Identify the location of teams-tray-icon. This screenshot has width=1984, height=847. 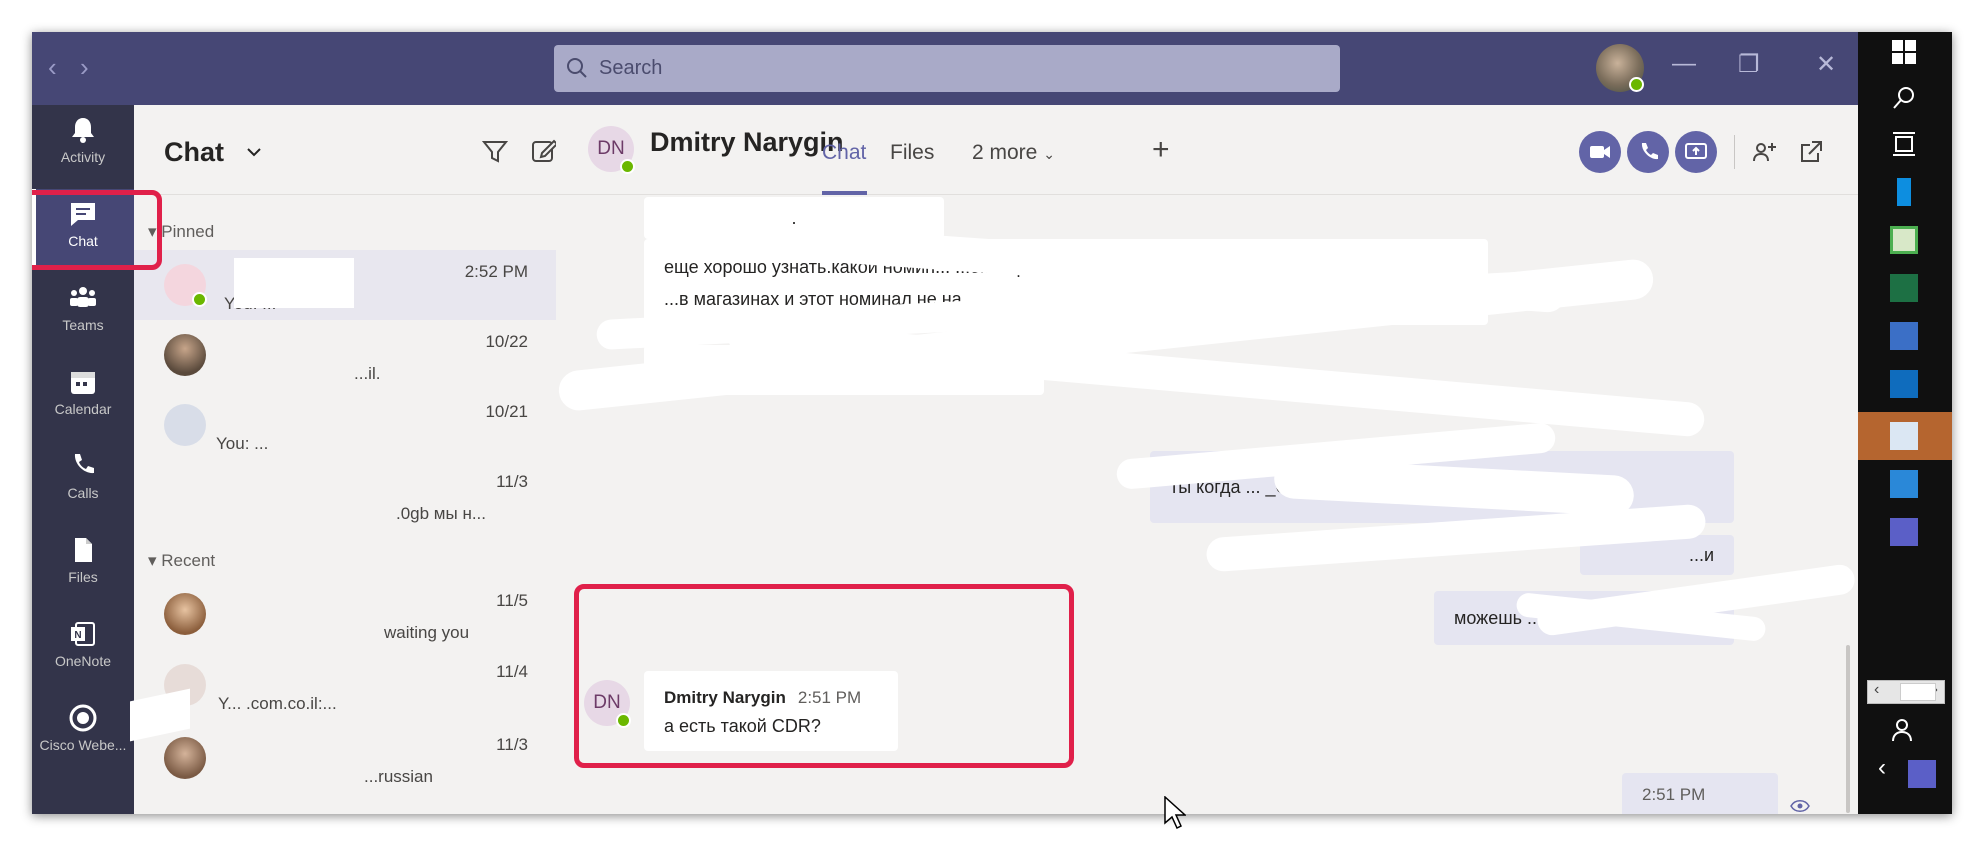
(1922, 774).